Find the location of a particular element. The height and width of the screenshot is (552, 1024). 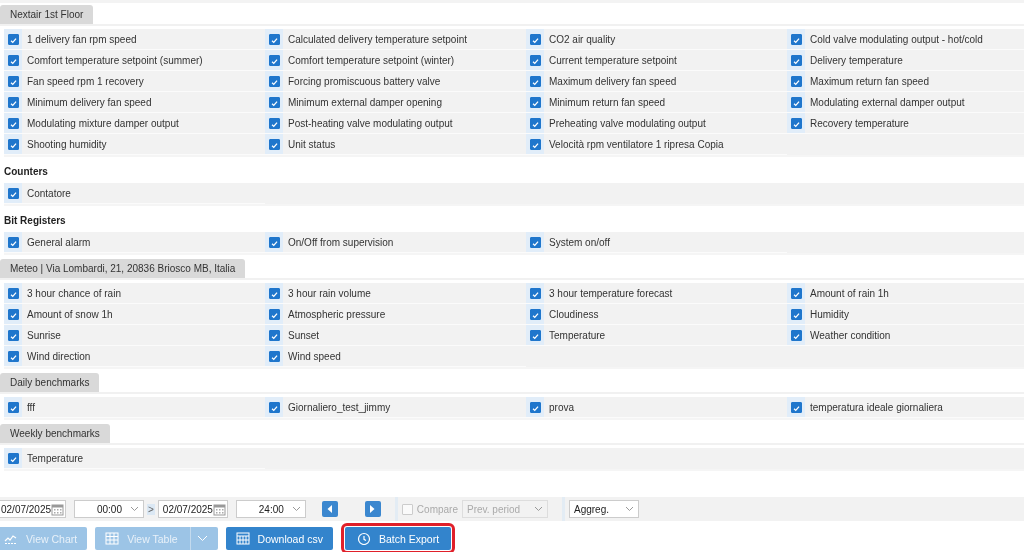

checkbox-label: Maximum return fan speed is located at coordinates (869, 81).